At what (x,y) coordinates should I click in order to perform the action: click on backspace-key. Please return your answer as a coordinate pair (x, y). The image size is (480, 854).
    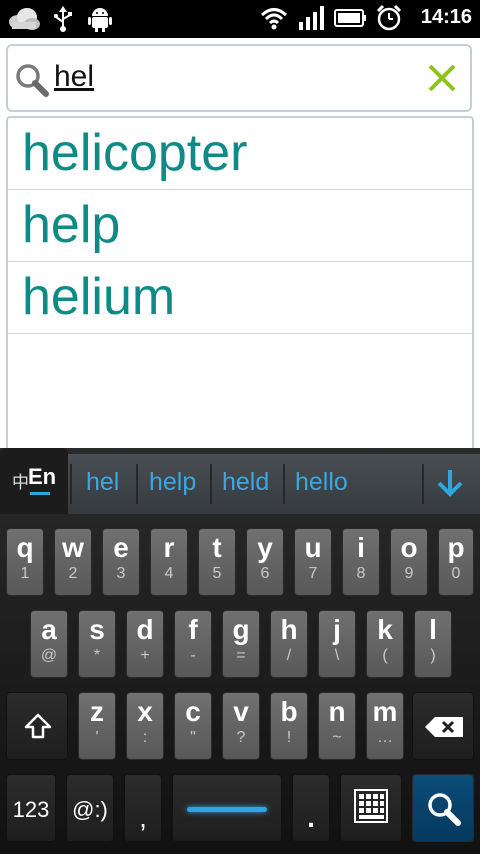
    Looking at the image, I should click on (443, 726).